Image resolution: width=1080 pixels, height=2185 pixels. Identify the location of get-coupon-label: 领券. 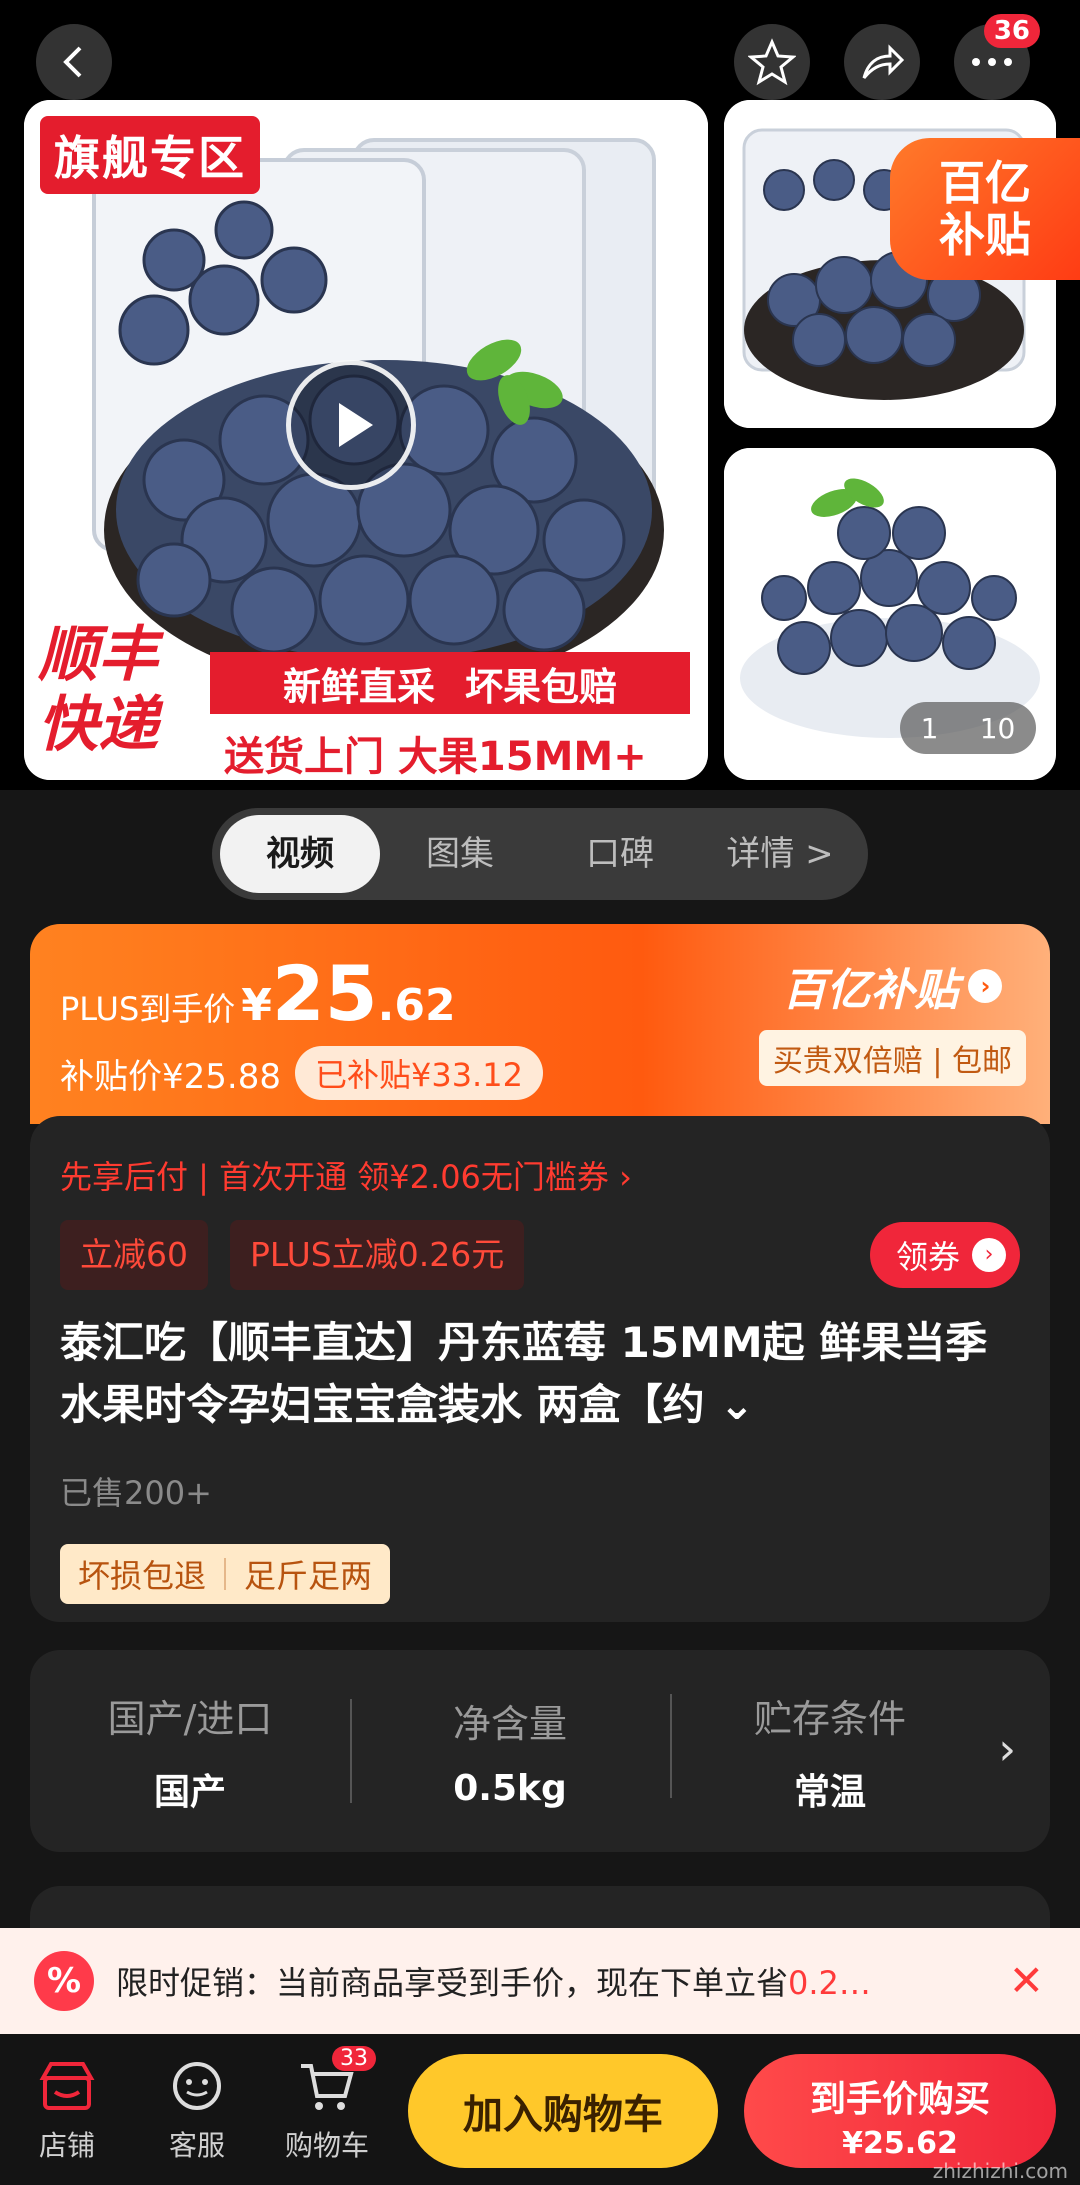
(927, 1257).